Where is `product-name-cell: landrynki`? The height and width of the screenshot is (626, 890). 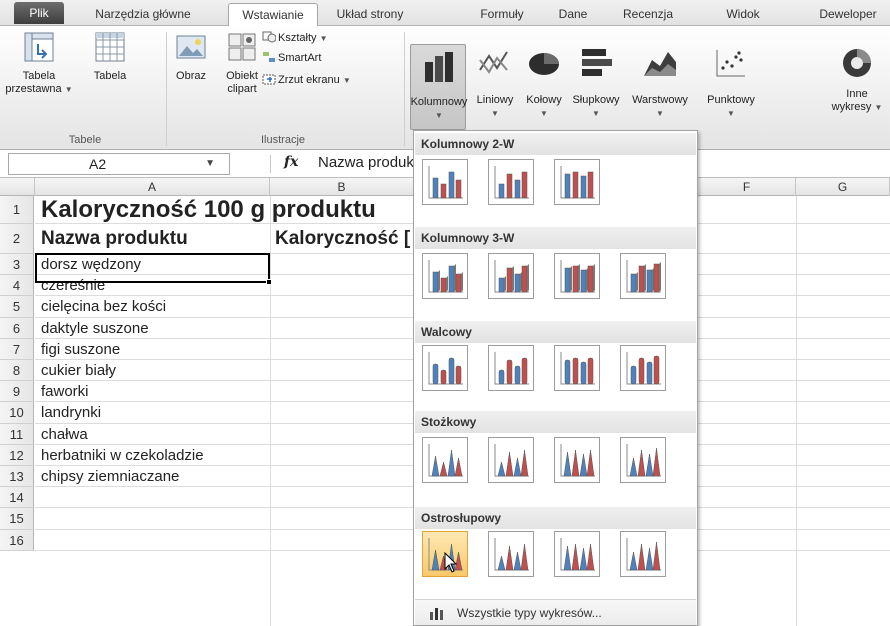
product-name-cell: landrynki is located at coordinates (71, 412).